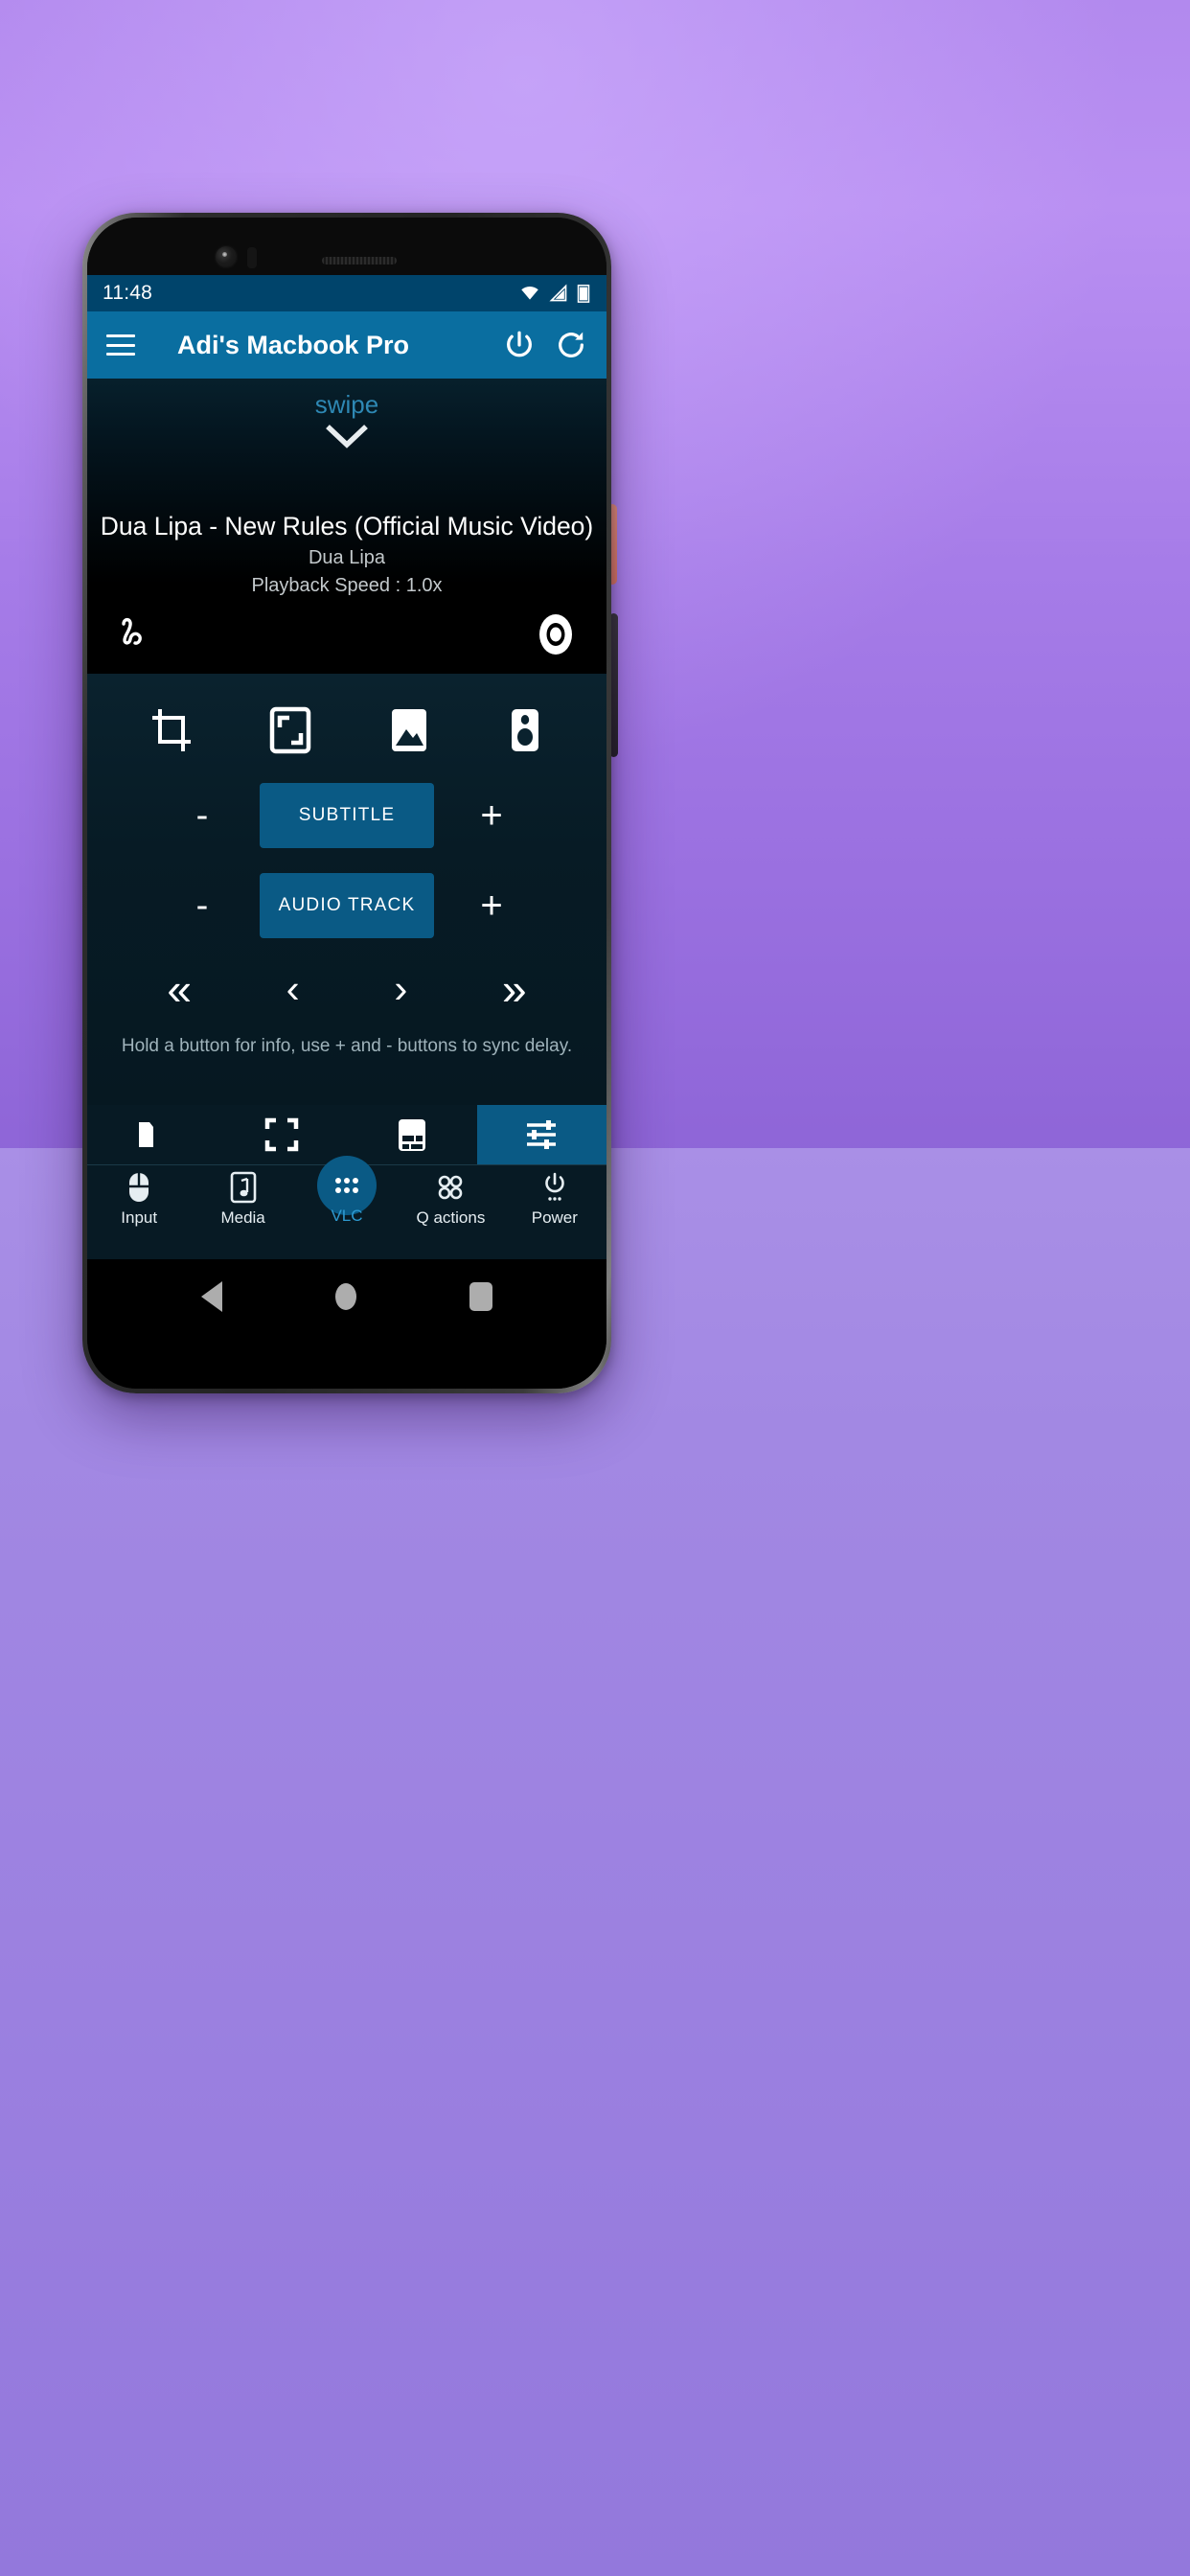  Describe the element at coordinates (171, 730) in the screenshot. I see `crop-icon` at that location.